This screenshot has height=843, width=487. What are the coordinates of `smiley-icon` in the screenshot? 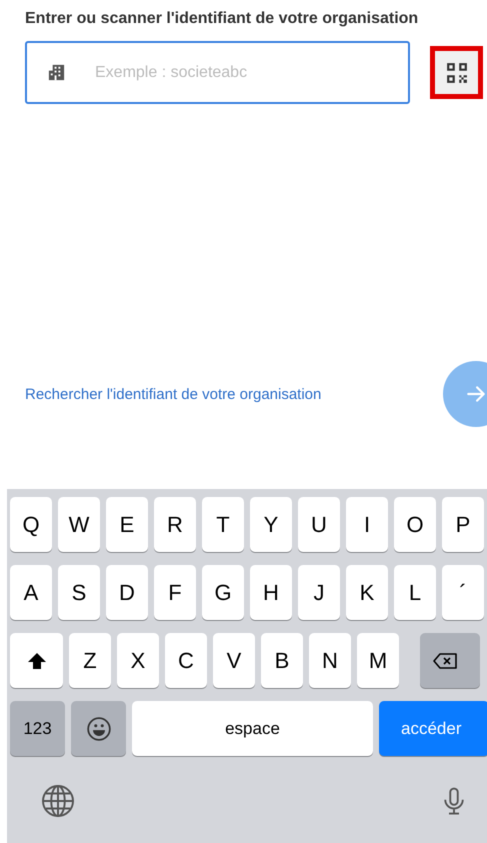 It's located at (99, 729).